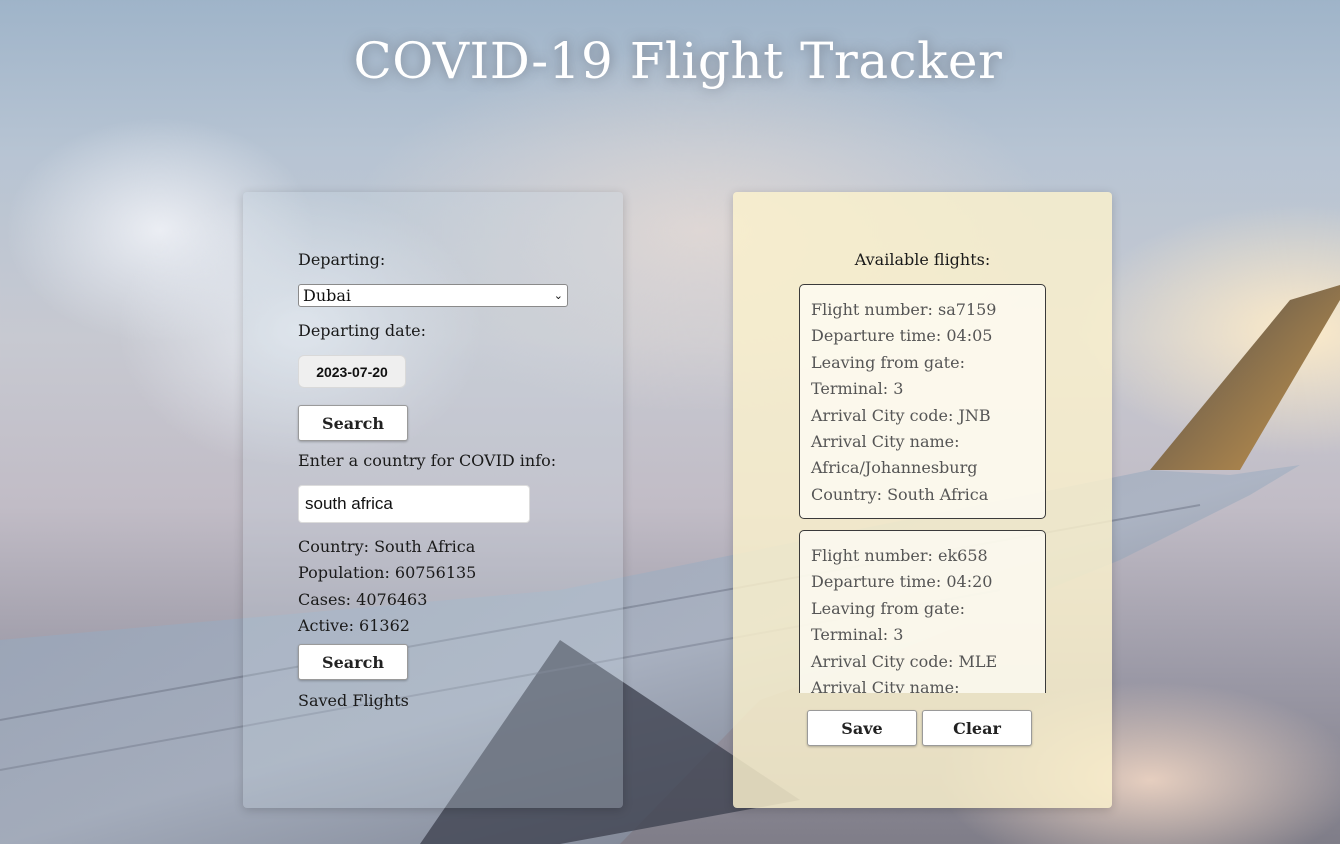 The width and height of the screenshot is (1340, 844). Describe the element at coordinates (387, 572) in the screenshot. I see `covid-population: Population: 60756135` at that location.